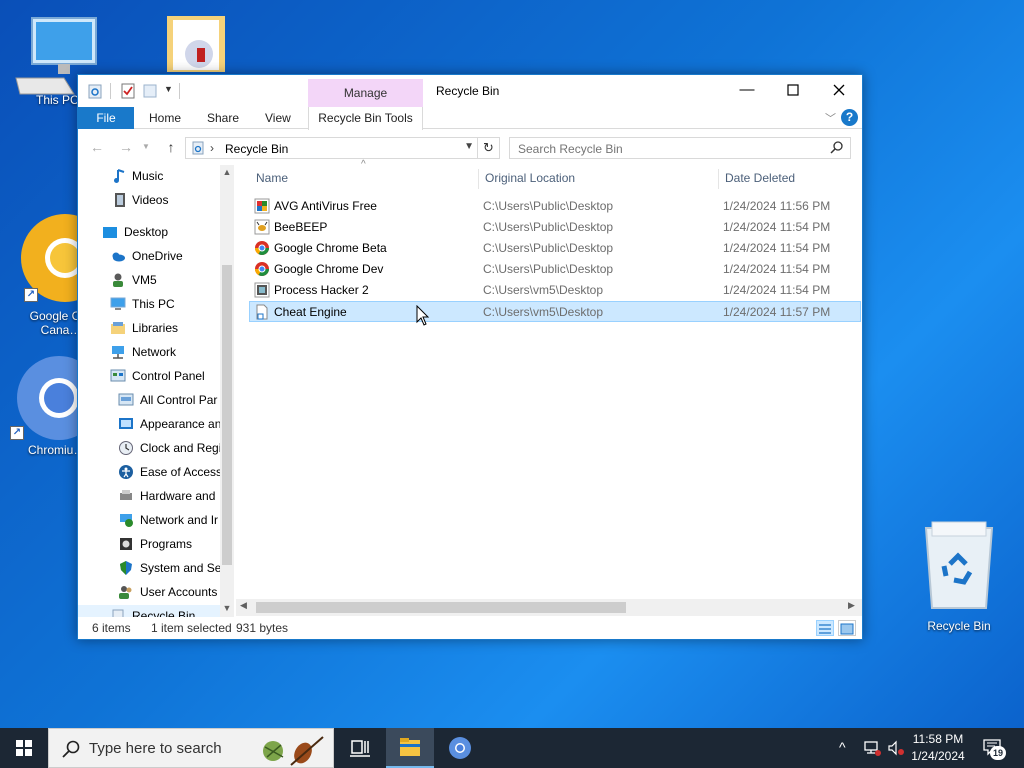  I want to click on address-dropdown-icon: ▼, so click(469, 146).